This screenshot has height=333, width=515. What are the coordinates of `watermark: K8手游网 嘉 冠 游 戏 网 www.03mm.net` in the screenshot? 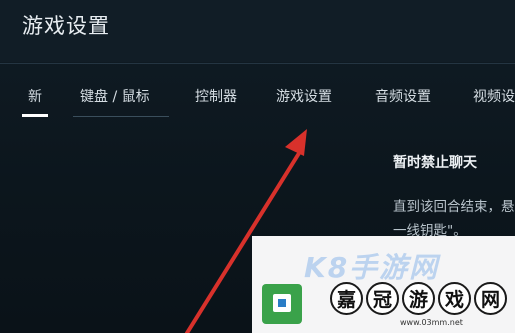 It's located at (383, 284).